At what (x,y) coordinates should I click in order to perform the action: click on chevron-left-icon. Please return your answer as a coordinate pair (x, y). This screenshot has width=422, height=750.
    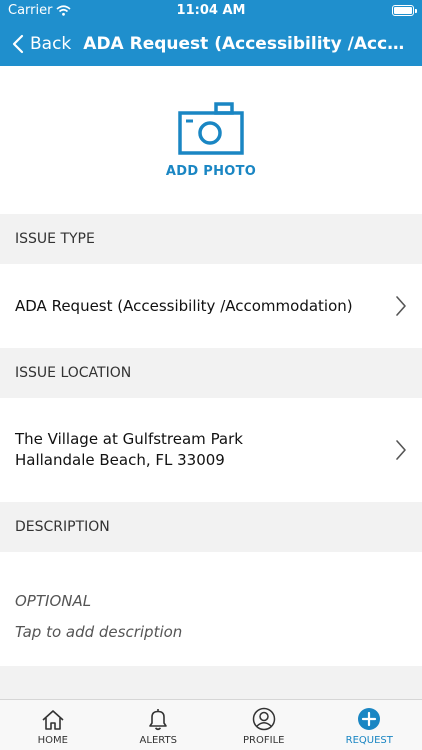
    Looking at the image, I should click on (18, 44).